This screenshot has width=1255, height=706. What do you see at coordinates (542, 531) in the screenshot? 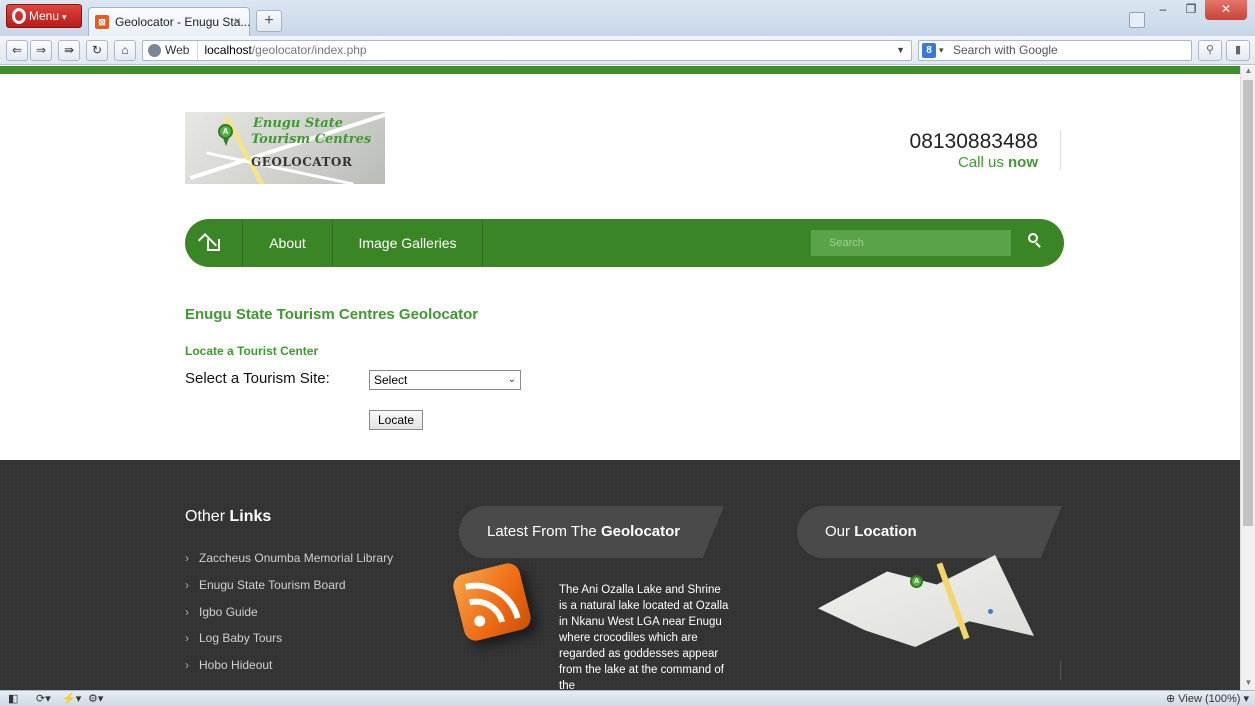
I see `latest-prefix: Latest From The` at bounding box center [542, 531].